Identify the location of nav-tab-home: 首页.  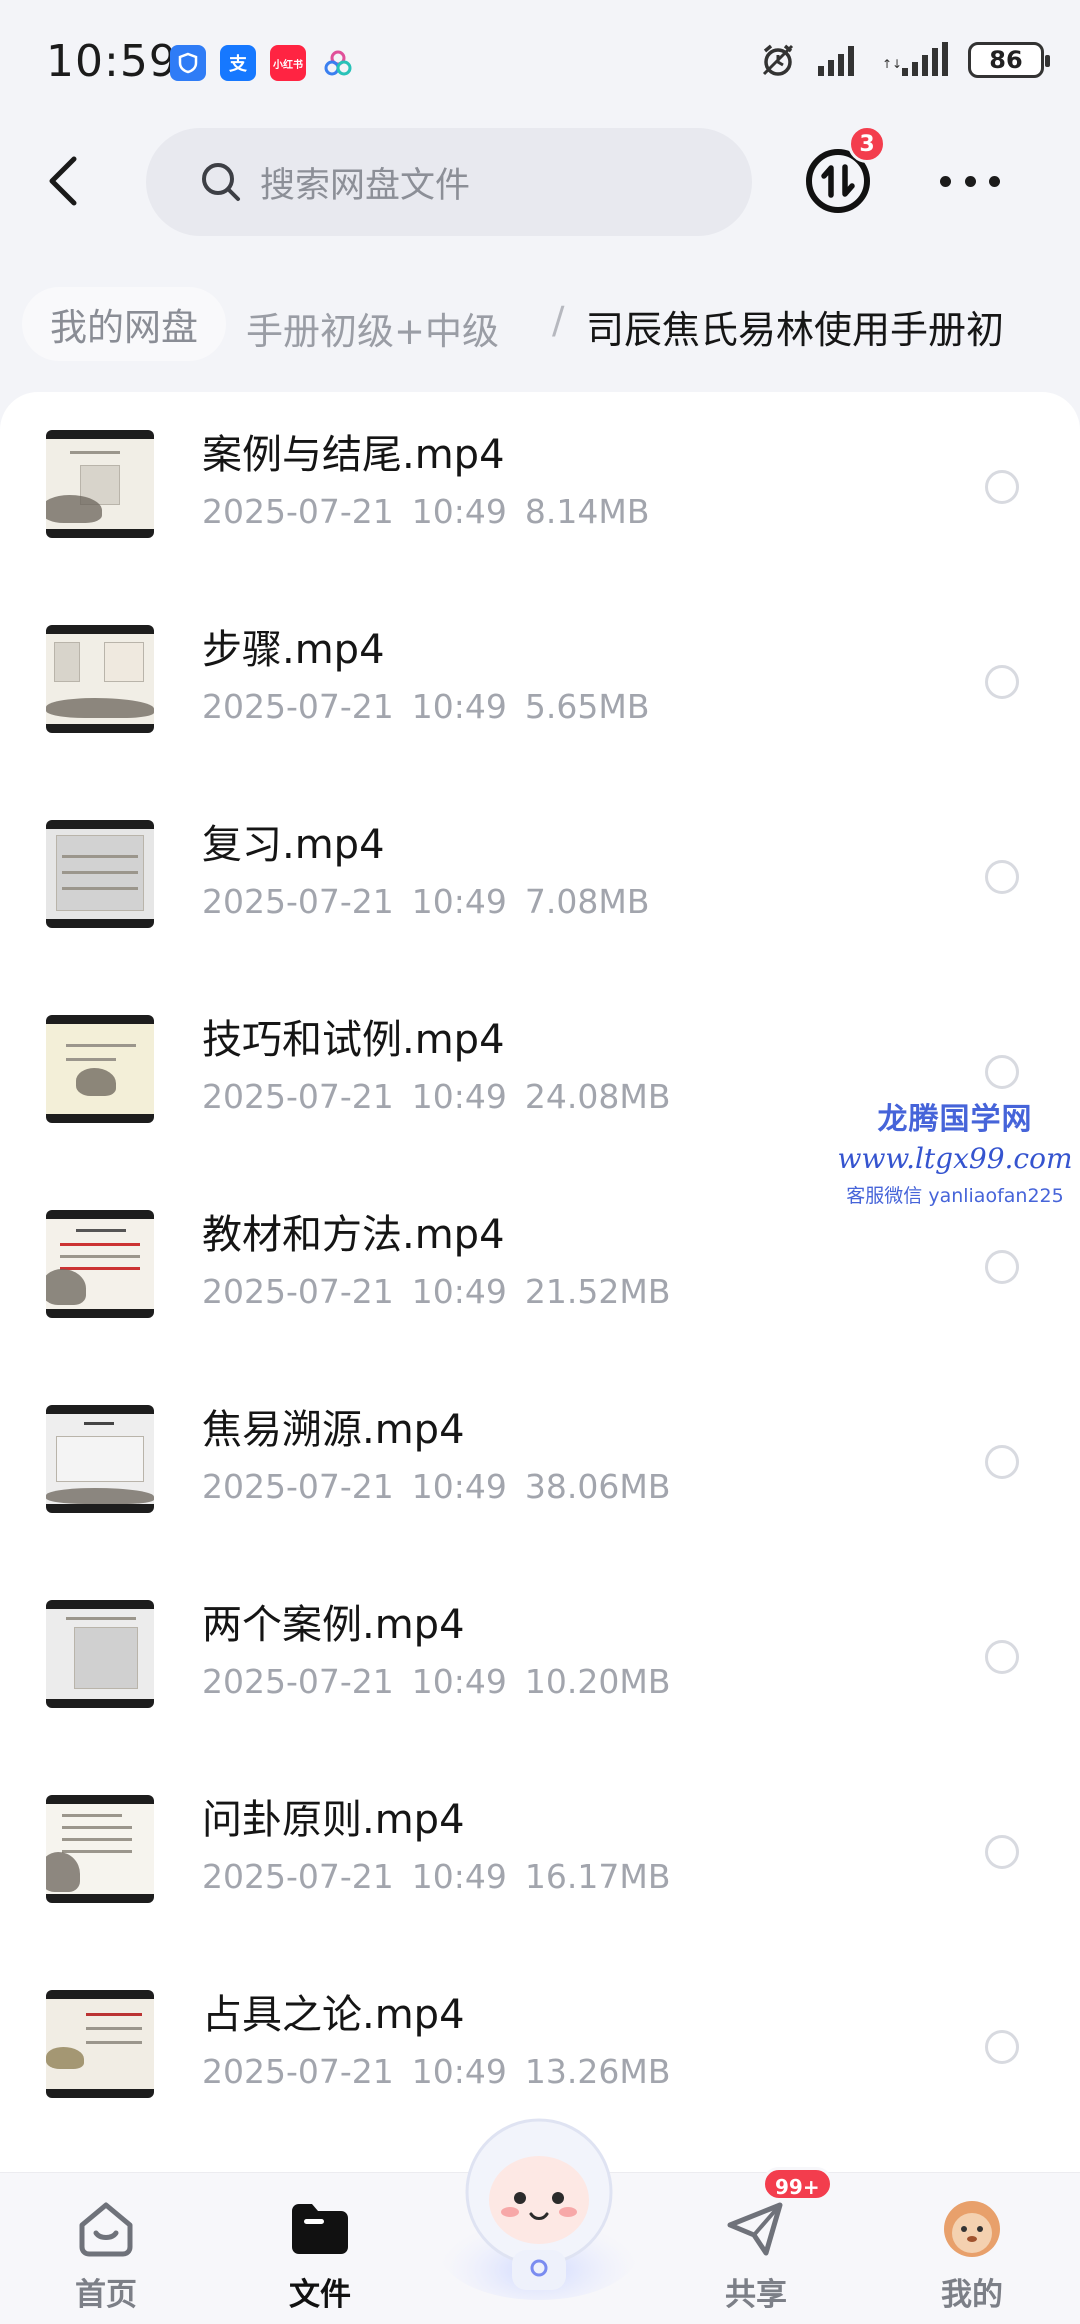
(106, 2248).